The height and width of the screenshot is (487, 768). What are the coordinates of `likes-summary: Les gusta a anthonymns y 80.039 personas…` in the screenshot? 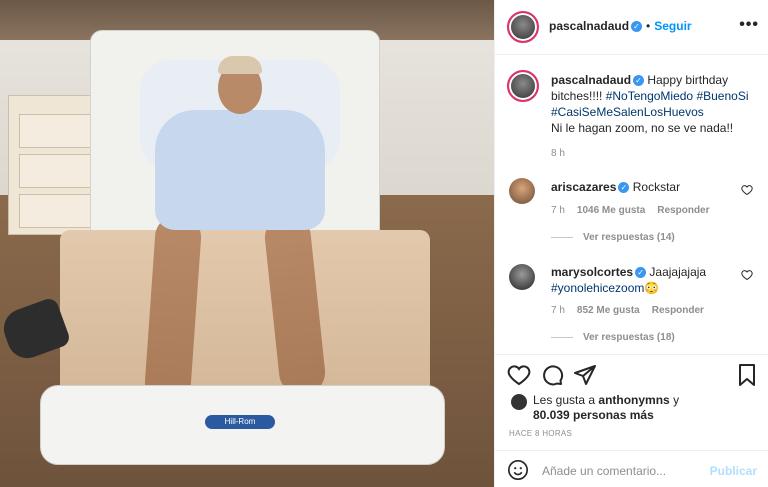 It's located at (606, 408).